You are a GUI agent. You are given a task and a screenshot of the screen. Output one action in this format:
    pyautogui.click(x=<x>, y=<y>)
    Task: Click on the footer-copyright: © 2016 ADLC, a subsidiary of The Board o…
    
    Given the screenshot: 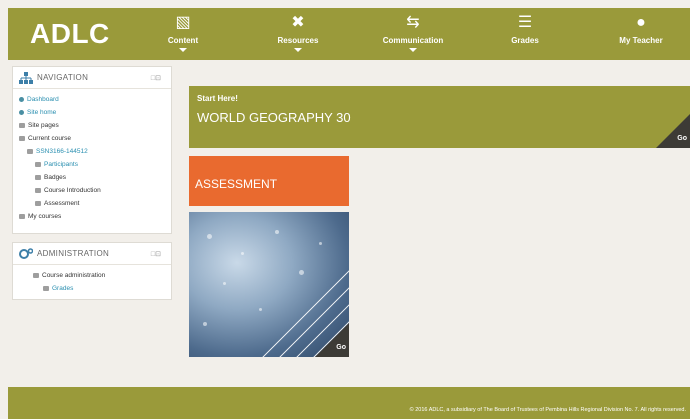 What is the action you would take?
    pyautogui.click(x=547, y=410)
    